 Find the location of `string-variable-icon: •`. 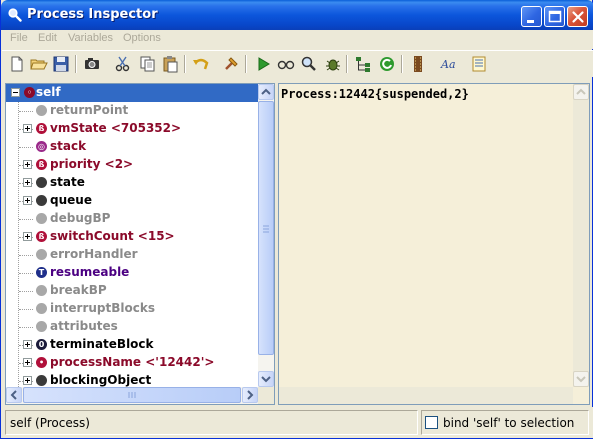

string-variable-icon: • is located at coordinates (41, 362).